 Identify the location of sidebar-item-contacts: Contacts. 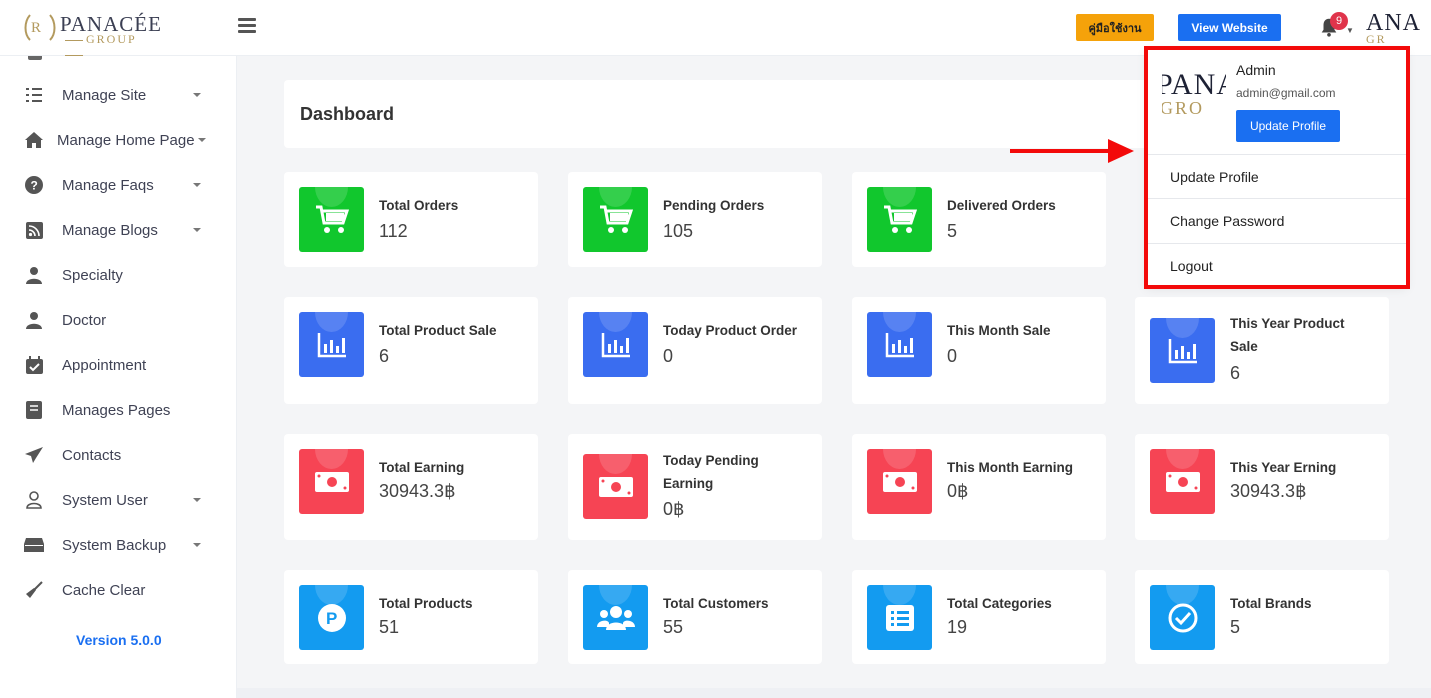
(118, 455).